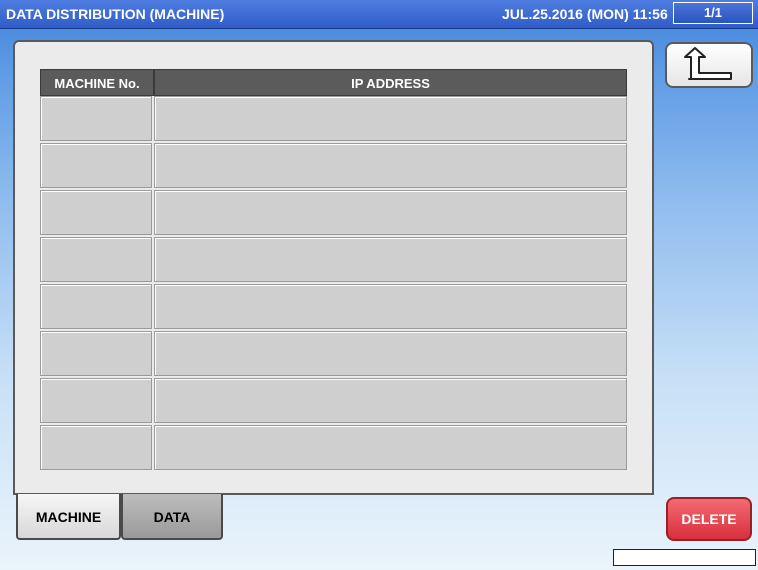 Image resolution: width=758 pixels, height=570 pixels. Describe the element at coordinates (172, 517) in the screenshot. I see `tab-data: DATA` at that location.